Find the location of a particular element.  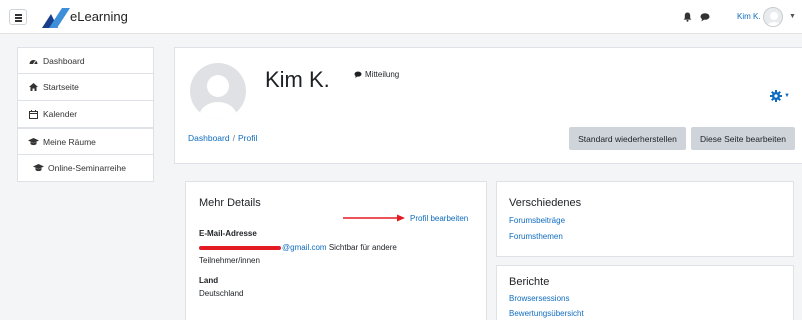

sidebar-item-startseite: Startseite is located at coordinates (85, 87).